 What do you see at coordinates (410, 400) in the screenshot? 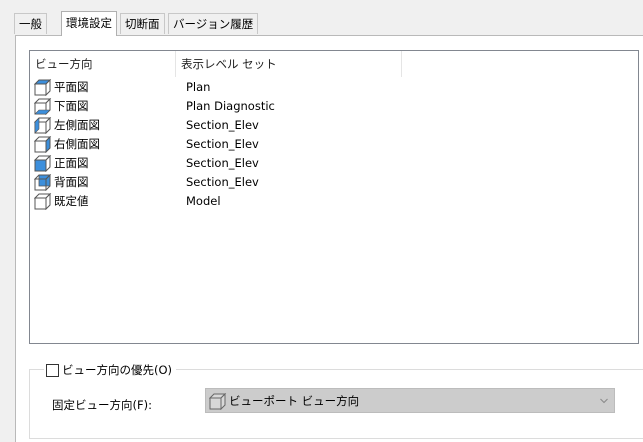
I see `fixed-view-direction-combo: ビューポート ビュー方向` at bounding box center [410, 400].